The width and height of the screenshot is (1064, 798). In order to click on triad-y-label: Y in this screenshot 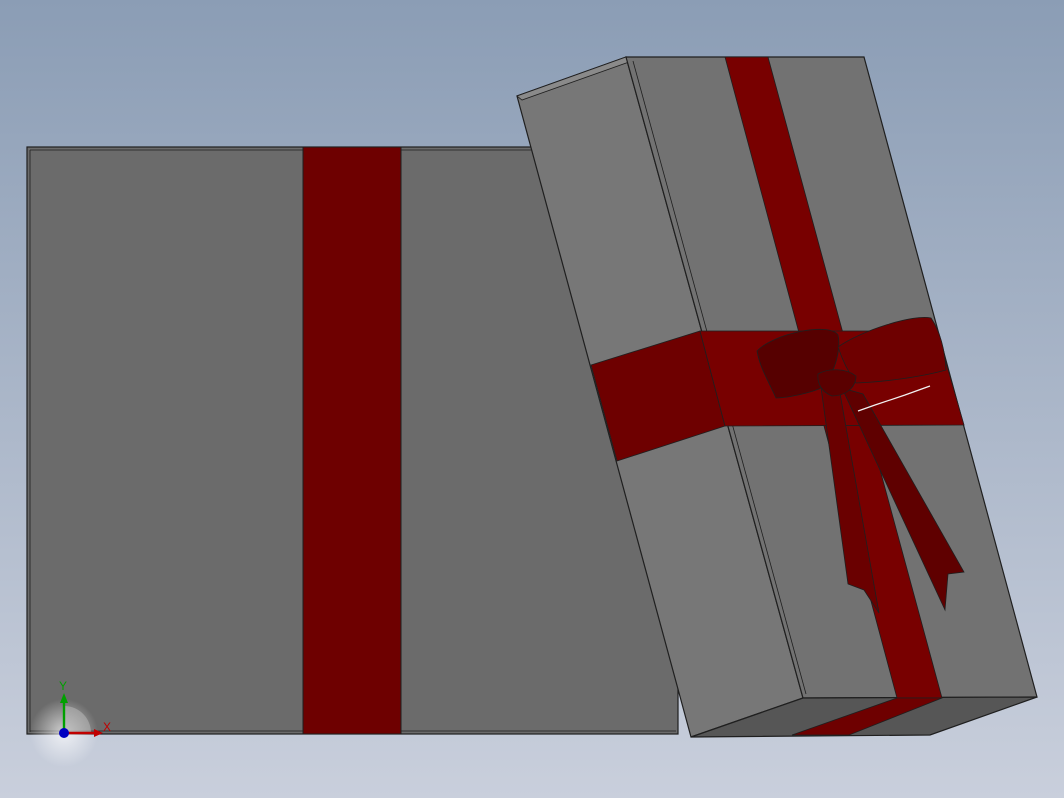, I will do `click(63, 686)`.